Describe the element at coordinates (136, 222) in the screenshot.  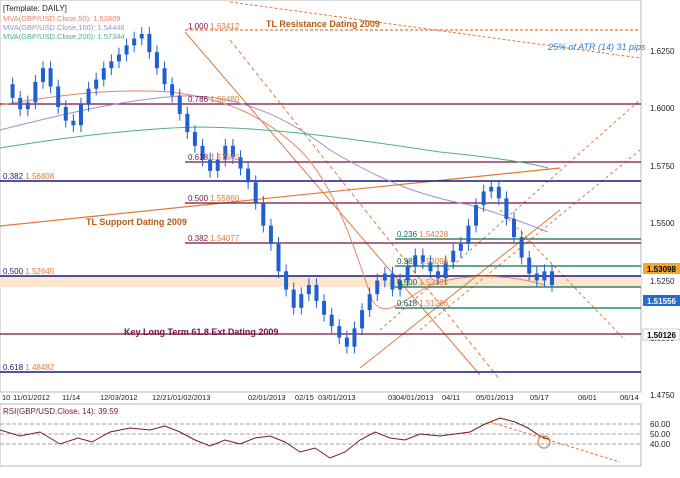
I see `tl-support-label: TL Support Dating 2009` at that location.